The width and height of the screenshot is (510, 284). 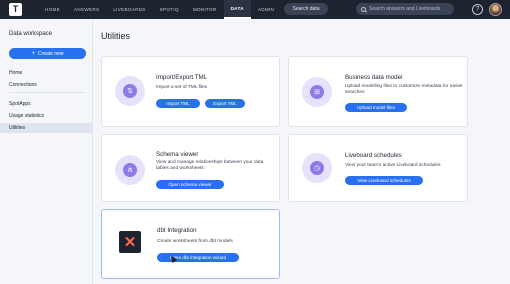 I want to click on document-arrows-icon-glyph: ⇅, so click(x=130, y=91).